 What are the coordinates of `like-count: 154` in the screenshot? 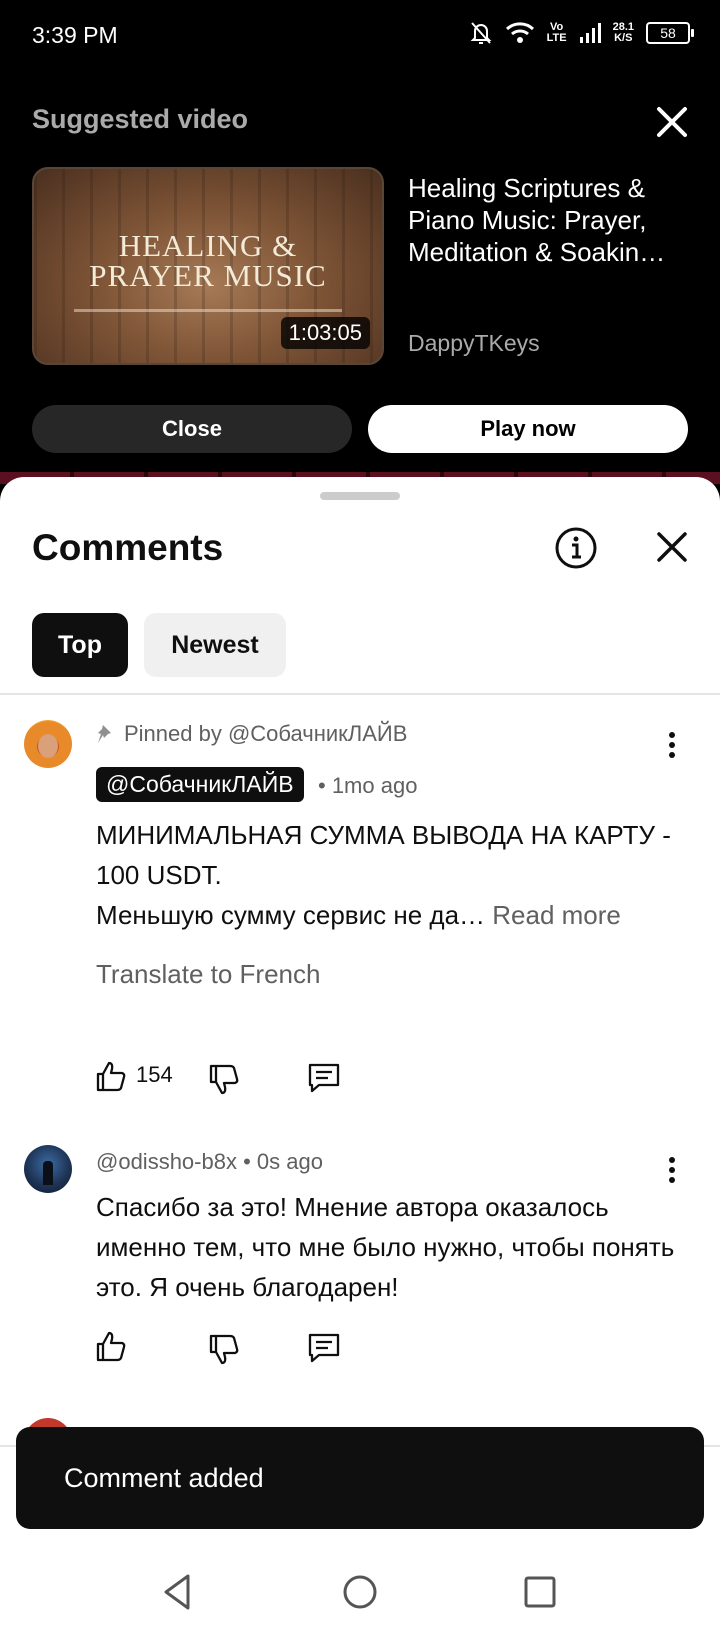 It's located at (154, 1074).